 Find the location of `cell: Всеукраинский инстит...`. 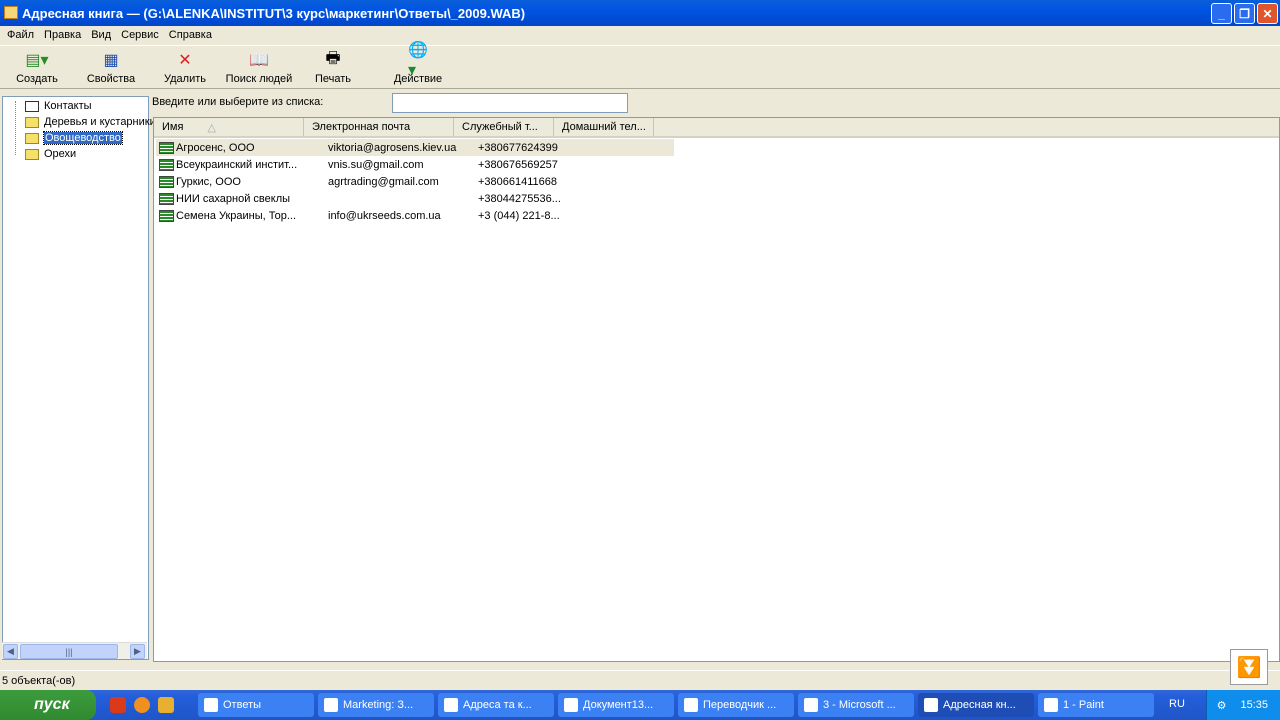

cell: Всеукраинский инстит... is located at coordinates (237, 164).